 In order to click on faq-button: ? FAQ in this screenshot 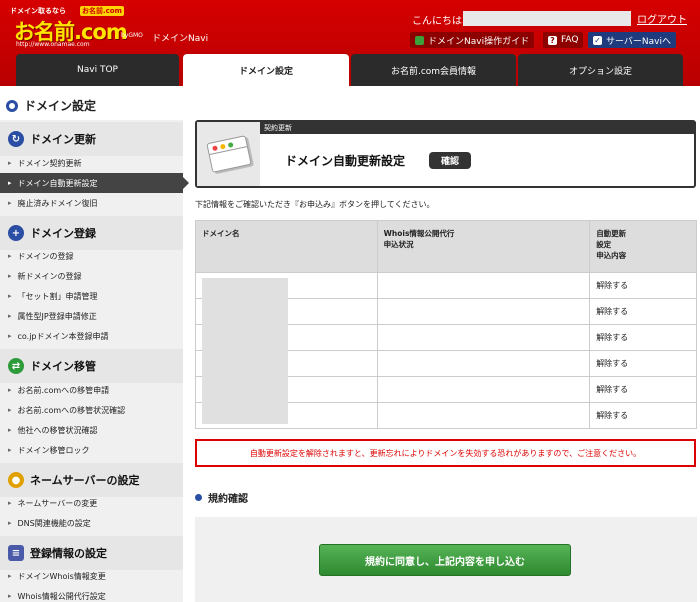, I will do `click(563, 40)`.